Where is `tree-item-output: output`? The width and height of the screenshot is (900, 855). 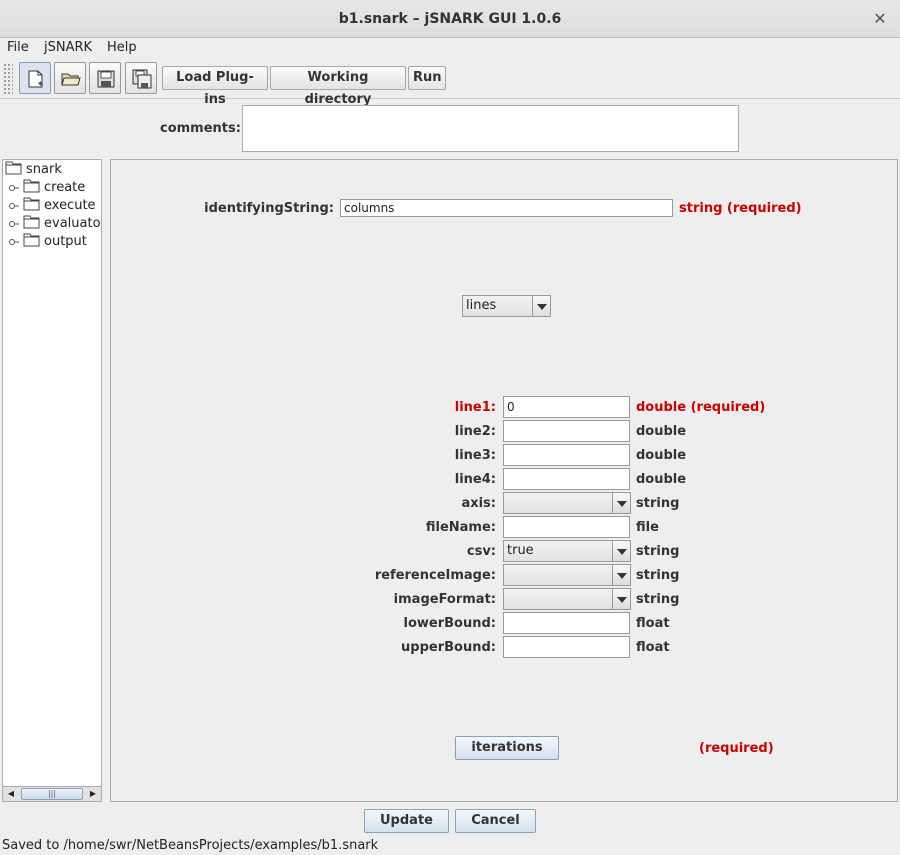
tree-item-output: output is located at coordinates (55, 242).